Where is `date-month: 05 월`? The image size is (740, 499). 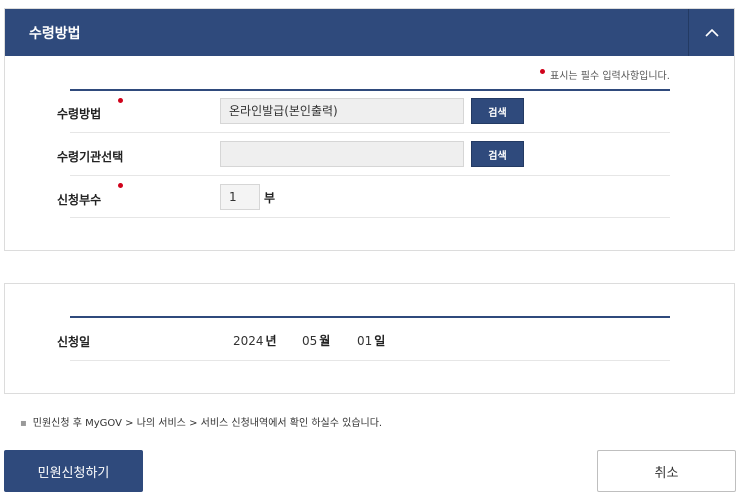 date-month: 05 월 is located at coordinates (316, 341).